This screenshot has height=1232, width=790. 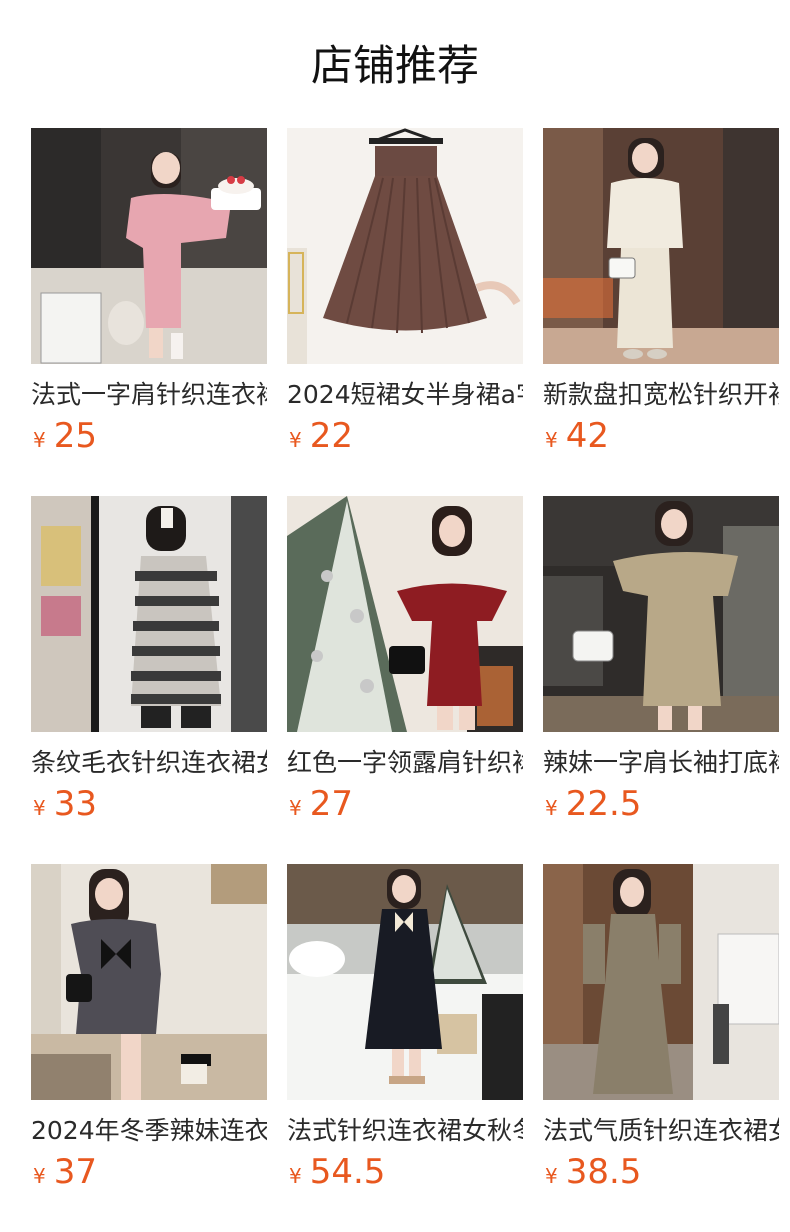 I want to click on product-card: 法式一字肩针织连衣裙 ¥ 25, so click(x=149, y=312).